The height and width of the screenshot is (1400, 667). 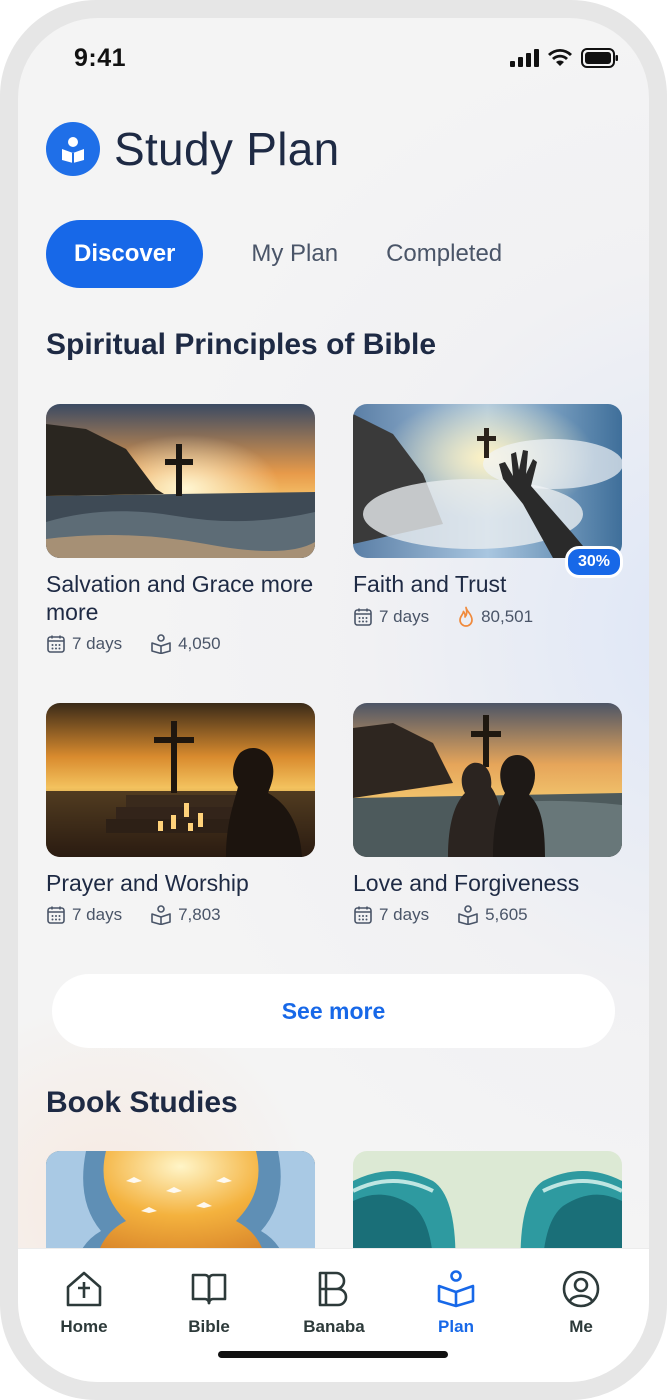 I want to click on book-icon, so click(x=209, y=1289).